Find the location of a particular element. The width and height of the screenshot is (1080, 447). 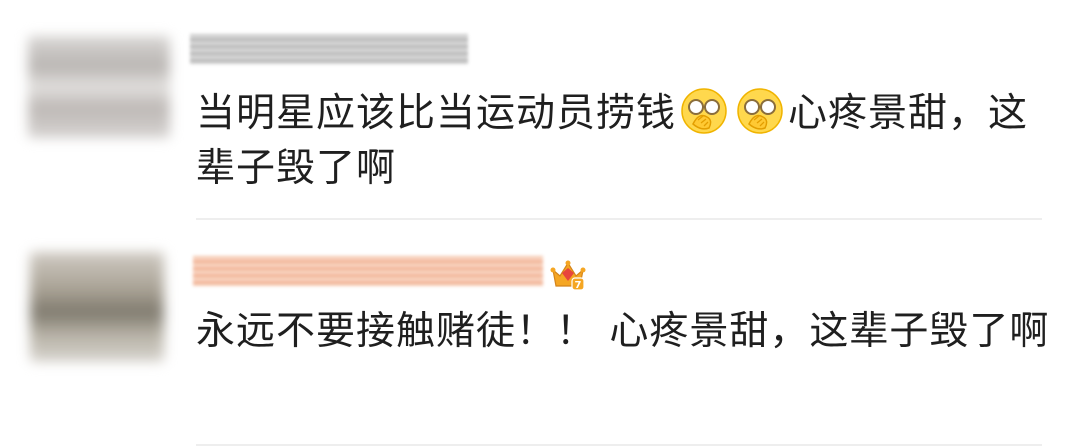

crown-badge-icon: 7 is located at coordinates (568, 275).